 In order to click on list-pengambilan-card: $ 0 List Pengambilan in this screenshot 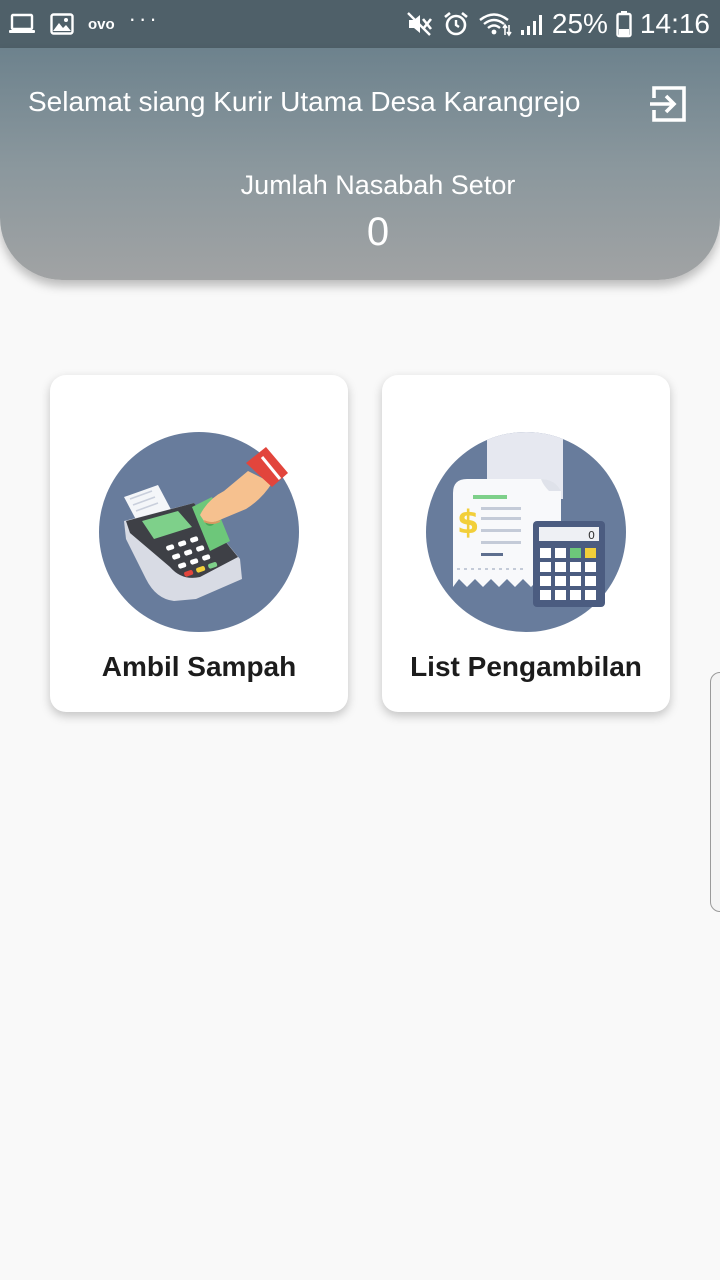, I will do `click(526, 543)`.